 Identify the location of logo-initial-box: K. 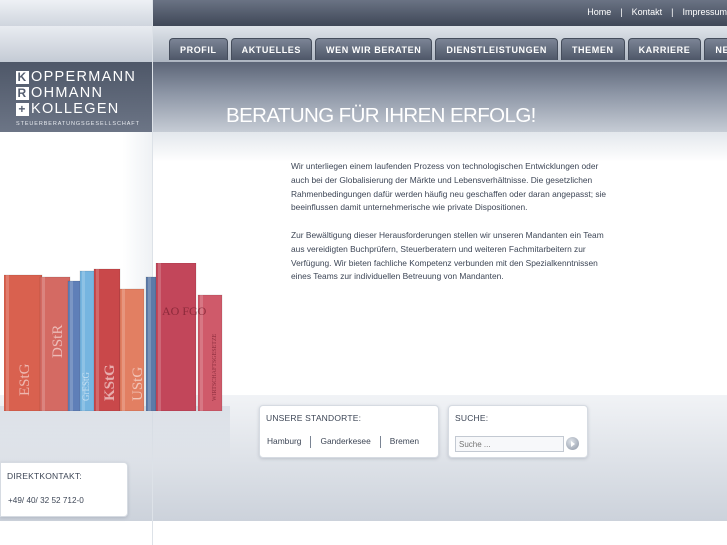
(22, 77).